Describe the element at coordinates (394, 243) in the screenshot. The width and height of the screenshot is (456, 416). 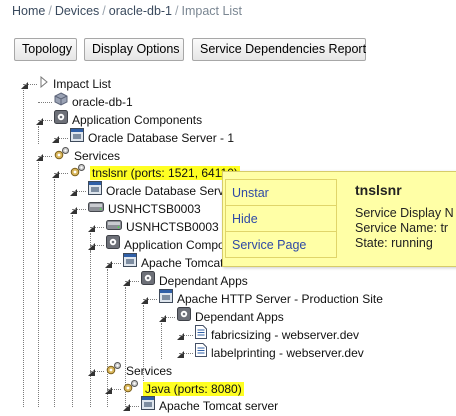
I see `popup-state: State: running` at that location.